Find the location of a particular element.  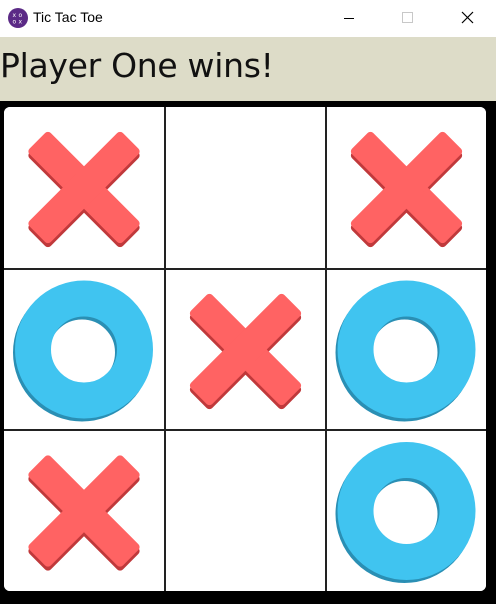

minimize-icon is located at coordinates (349, 18).